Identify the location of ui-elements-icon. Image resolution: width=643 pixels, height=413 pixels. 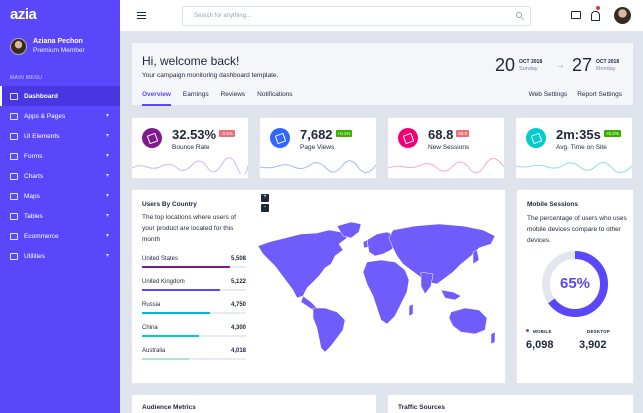
(14, 136).